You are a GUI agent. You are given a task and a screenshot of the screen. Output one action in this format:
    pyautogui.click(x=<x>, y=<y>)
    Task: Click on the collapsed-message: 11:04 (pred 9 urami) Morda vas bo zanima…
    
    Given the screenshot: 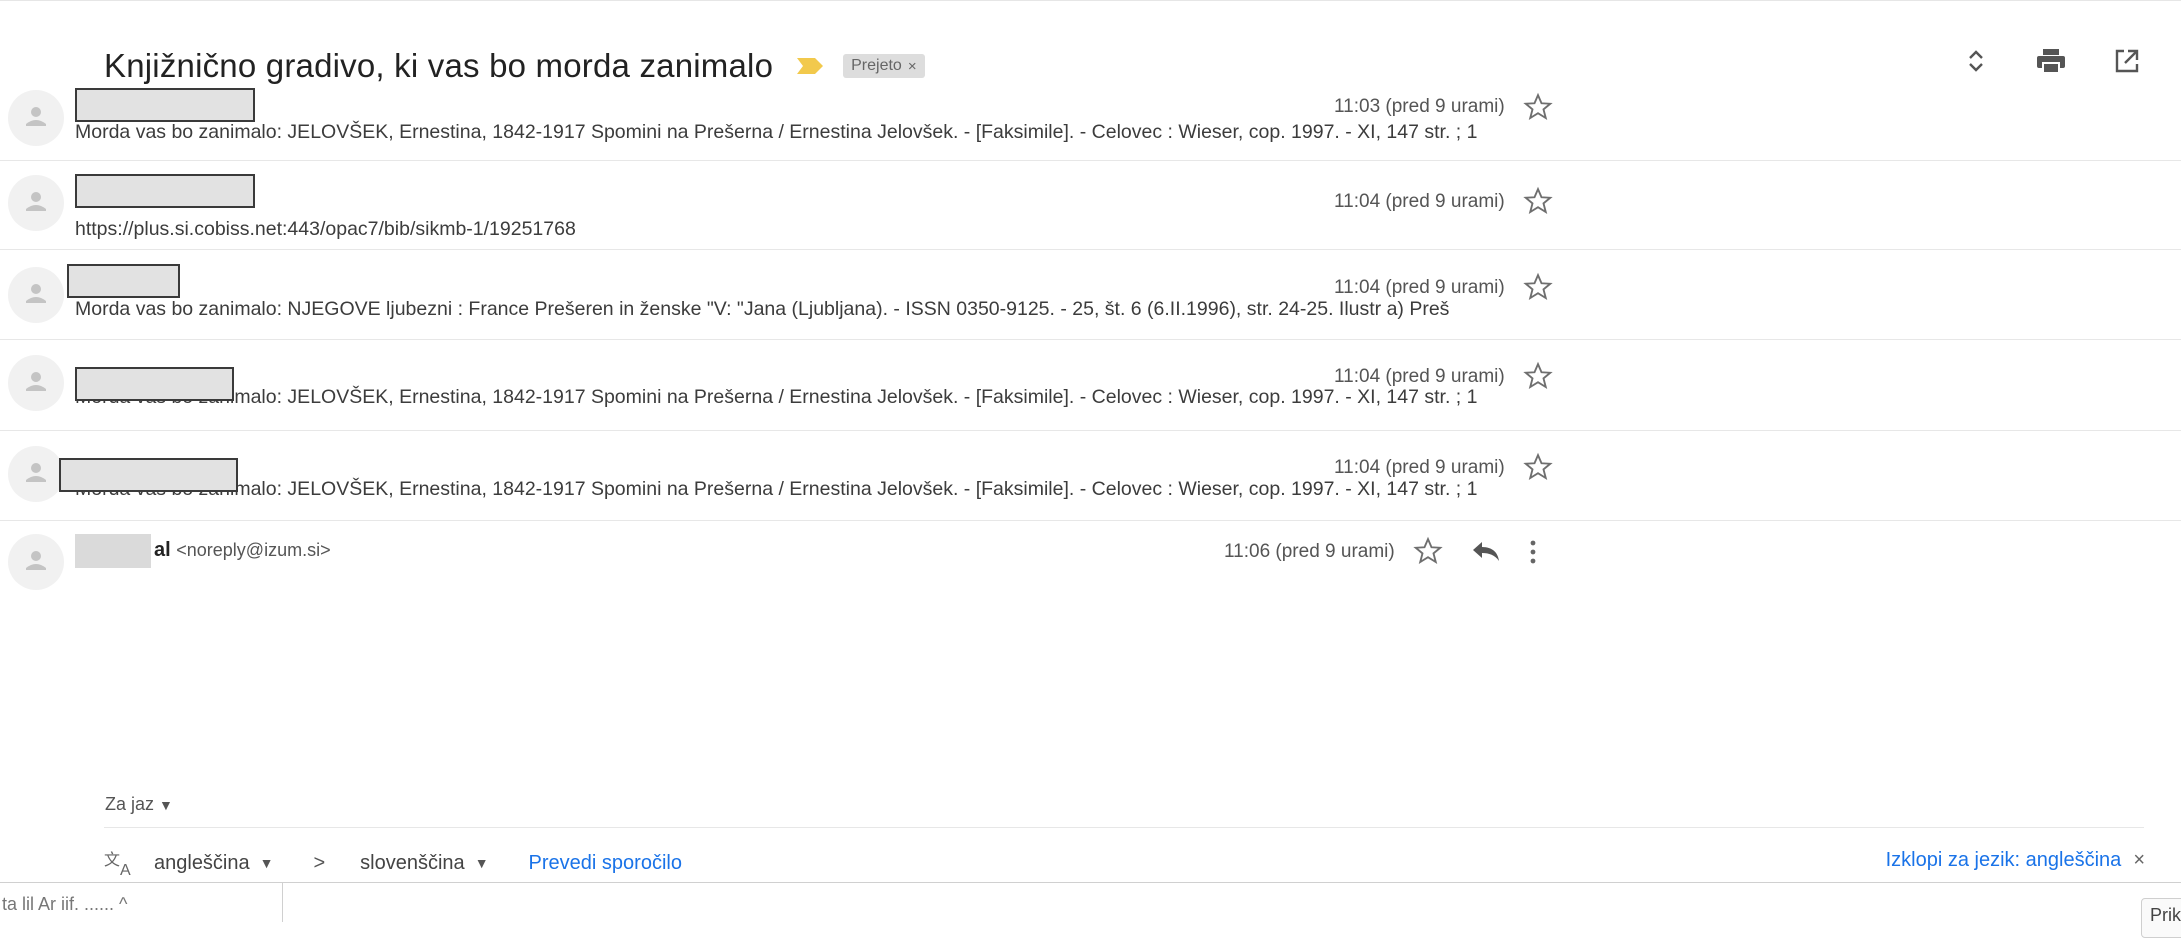 What is the action you would take?
    pyautogui.click(x=1090, y=295)
    